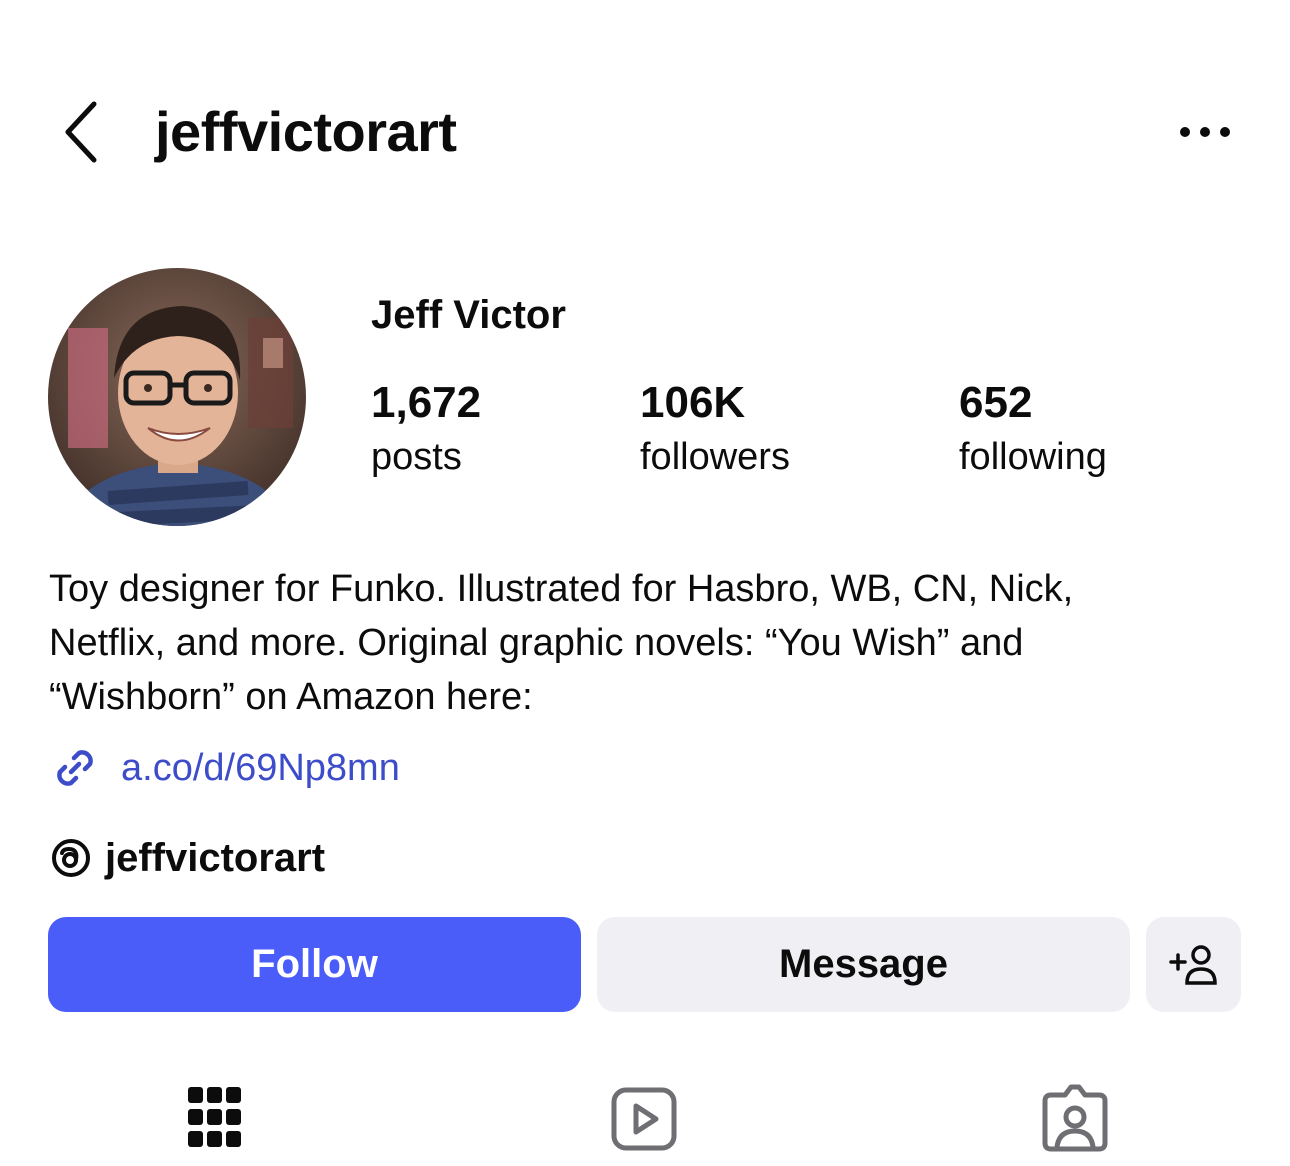 The image size is (1290, 1166). I want to click on suggested-users-button, so click(1193, 964).